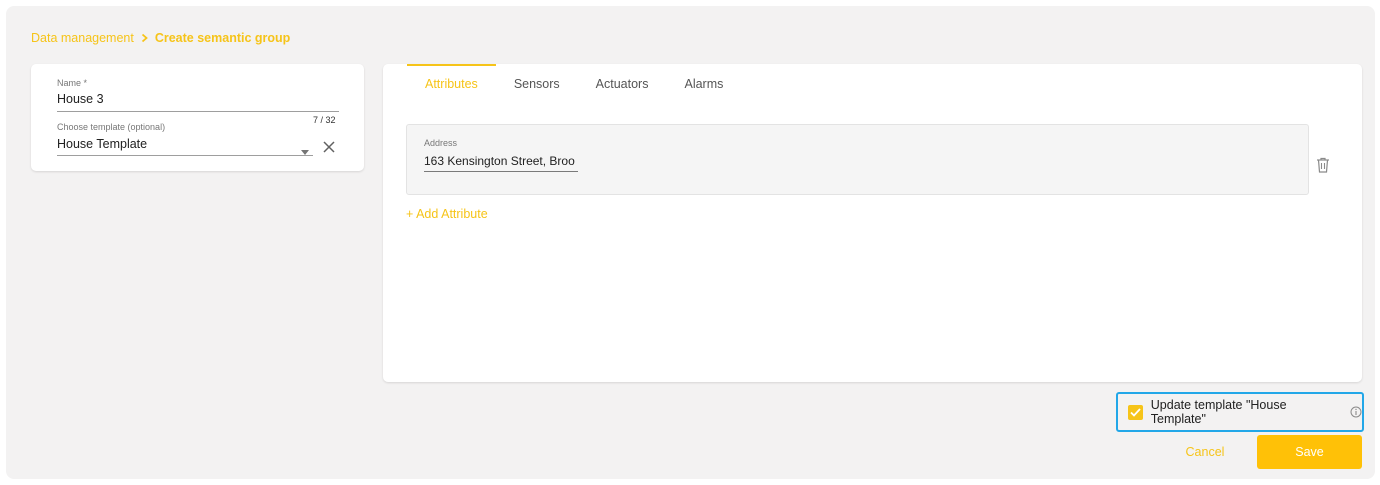 The height and width of the screenshot is (485, 1380). I want to click on tab-alarms: Alarms, so click(703, 83).